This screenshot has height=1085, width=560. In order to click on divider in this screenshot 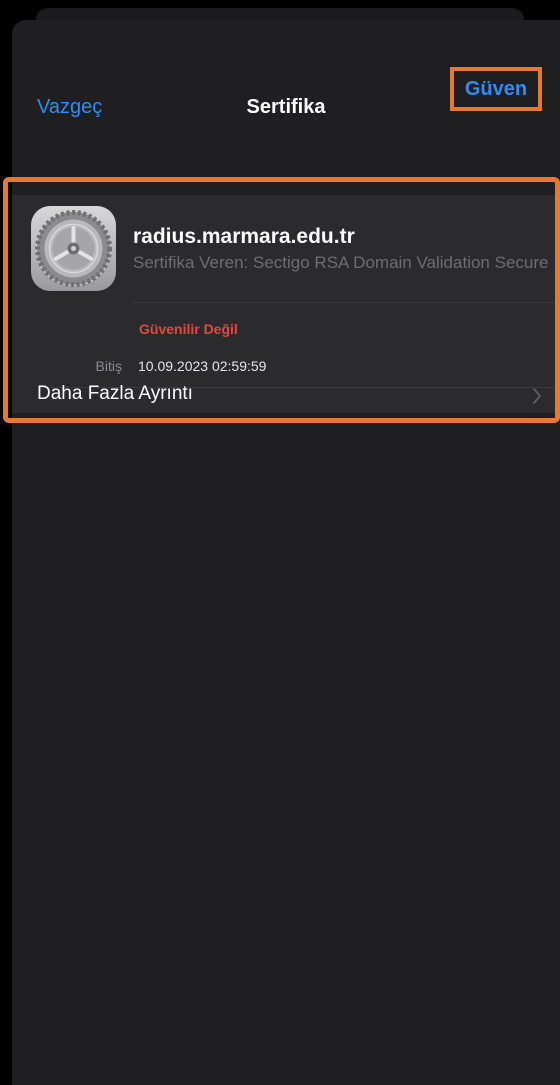, I will do `click(346, 302)`.